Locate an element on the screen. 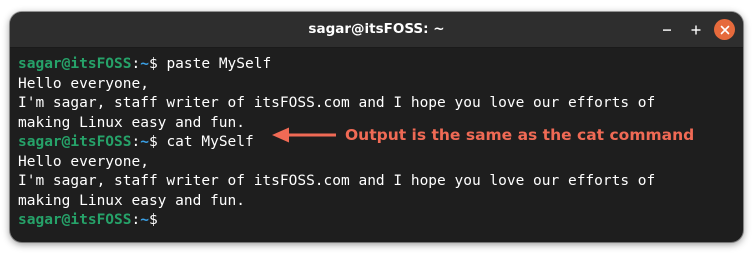 Image resolution: width=756 pixels, height=255 pixels. output-line: making Linux easy and fun. is located at coordinates (131, 200).